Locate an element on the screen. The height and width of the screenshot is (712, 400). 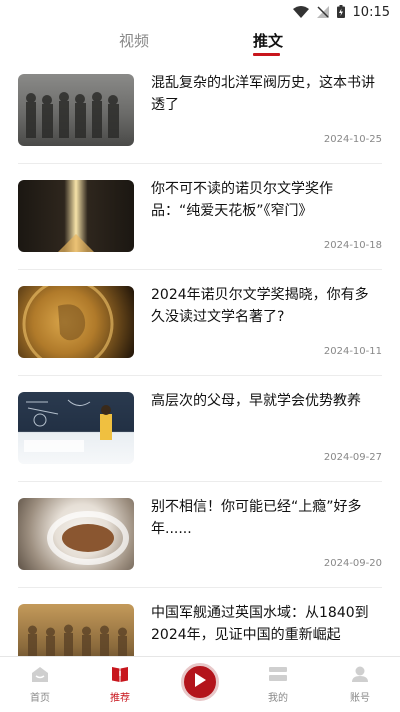
play-button is located at coordinates (200, 682).